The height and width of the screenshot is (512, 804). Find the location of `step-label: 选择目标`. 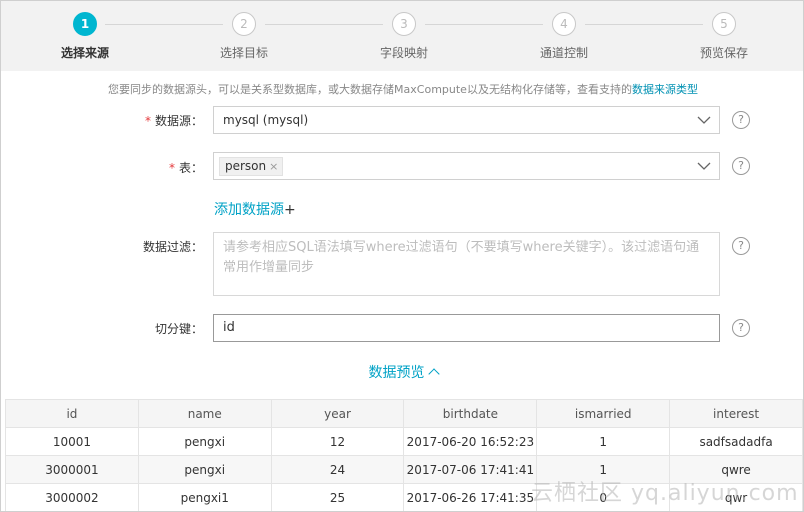

step-label: 选择目标 is located at coordinates (243, 53).